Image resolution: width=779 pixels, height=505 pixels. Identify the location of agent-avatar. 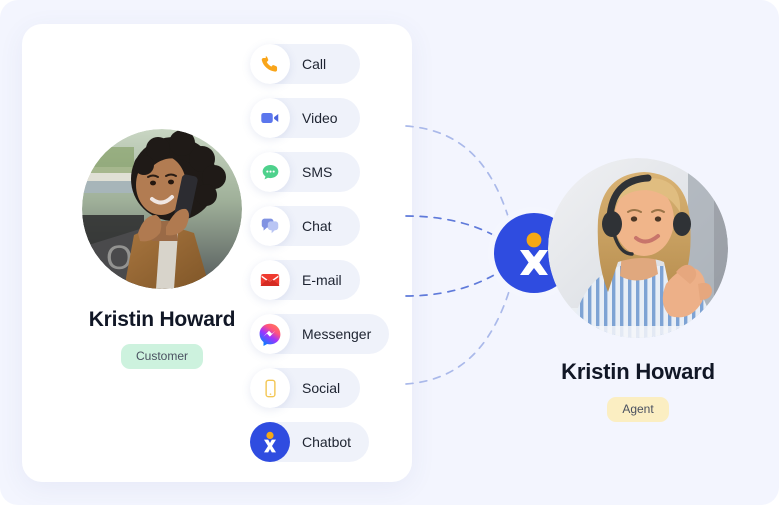
(638, 248).